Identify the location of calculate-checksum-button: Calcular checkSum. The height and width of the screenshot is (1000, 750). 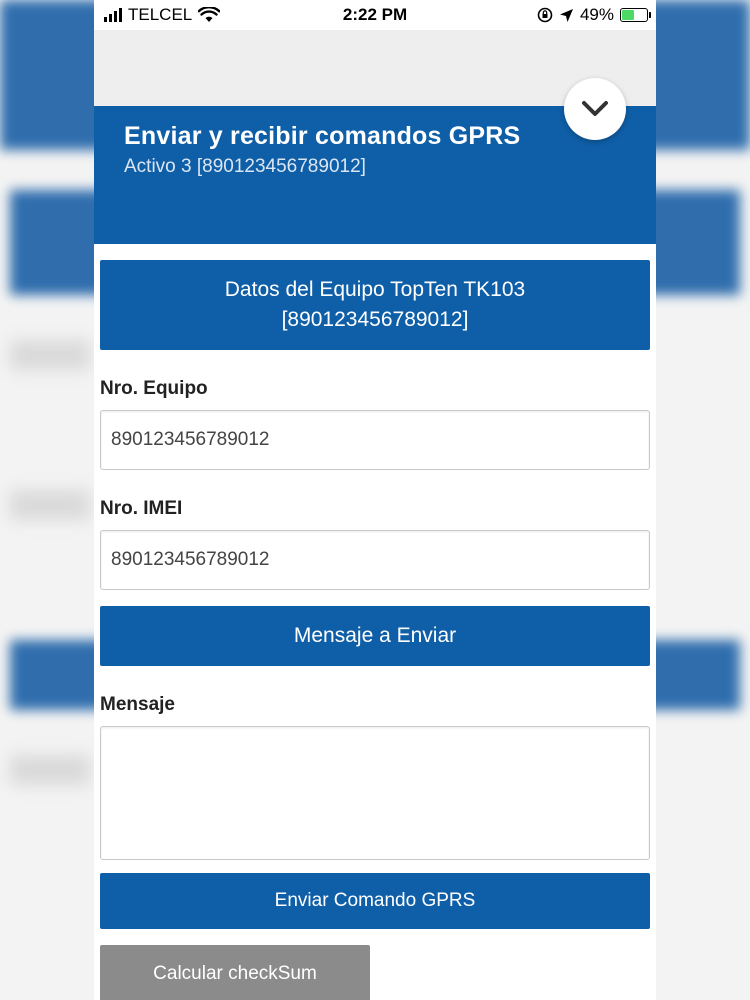
(235, 972).